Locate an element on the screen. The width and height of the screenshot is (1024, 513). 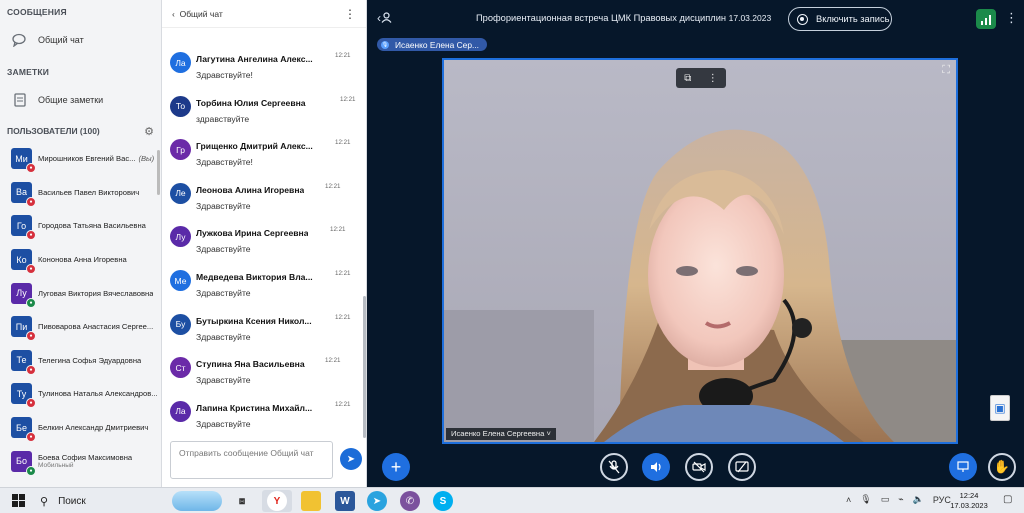
yandex-browser-icon: Y is located at coordinates (277, 501).